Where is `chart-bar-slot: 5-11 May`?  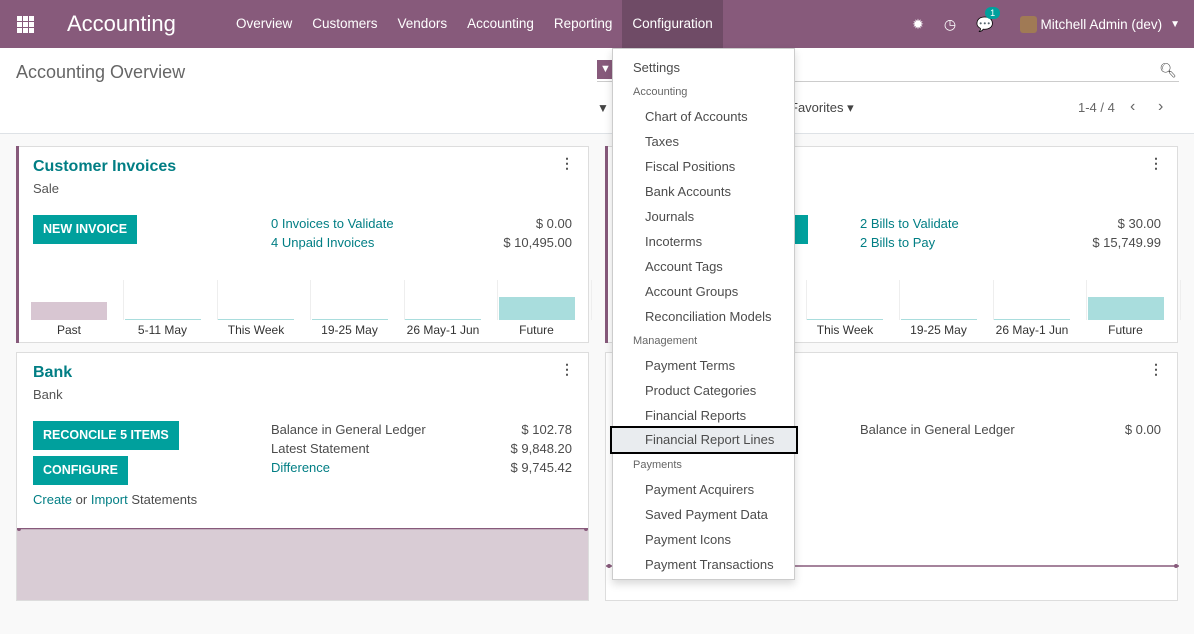
chart-bar-slot: 5-11 May is located at coordinates (171, 311).